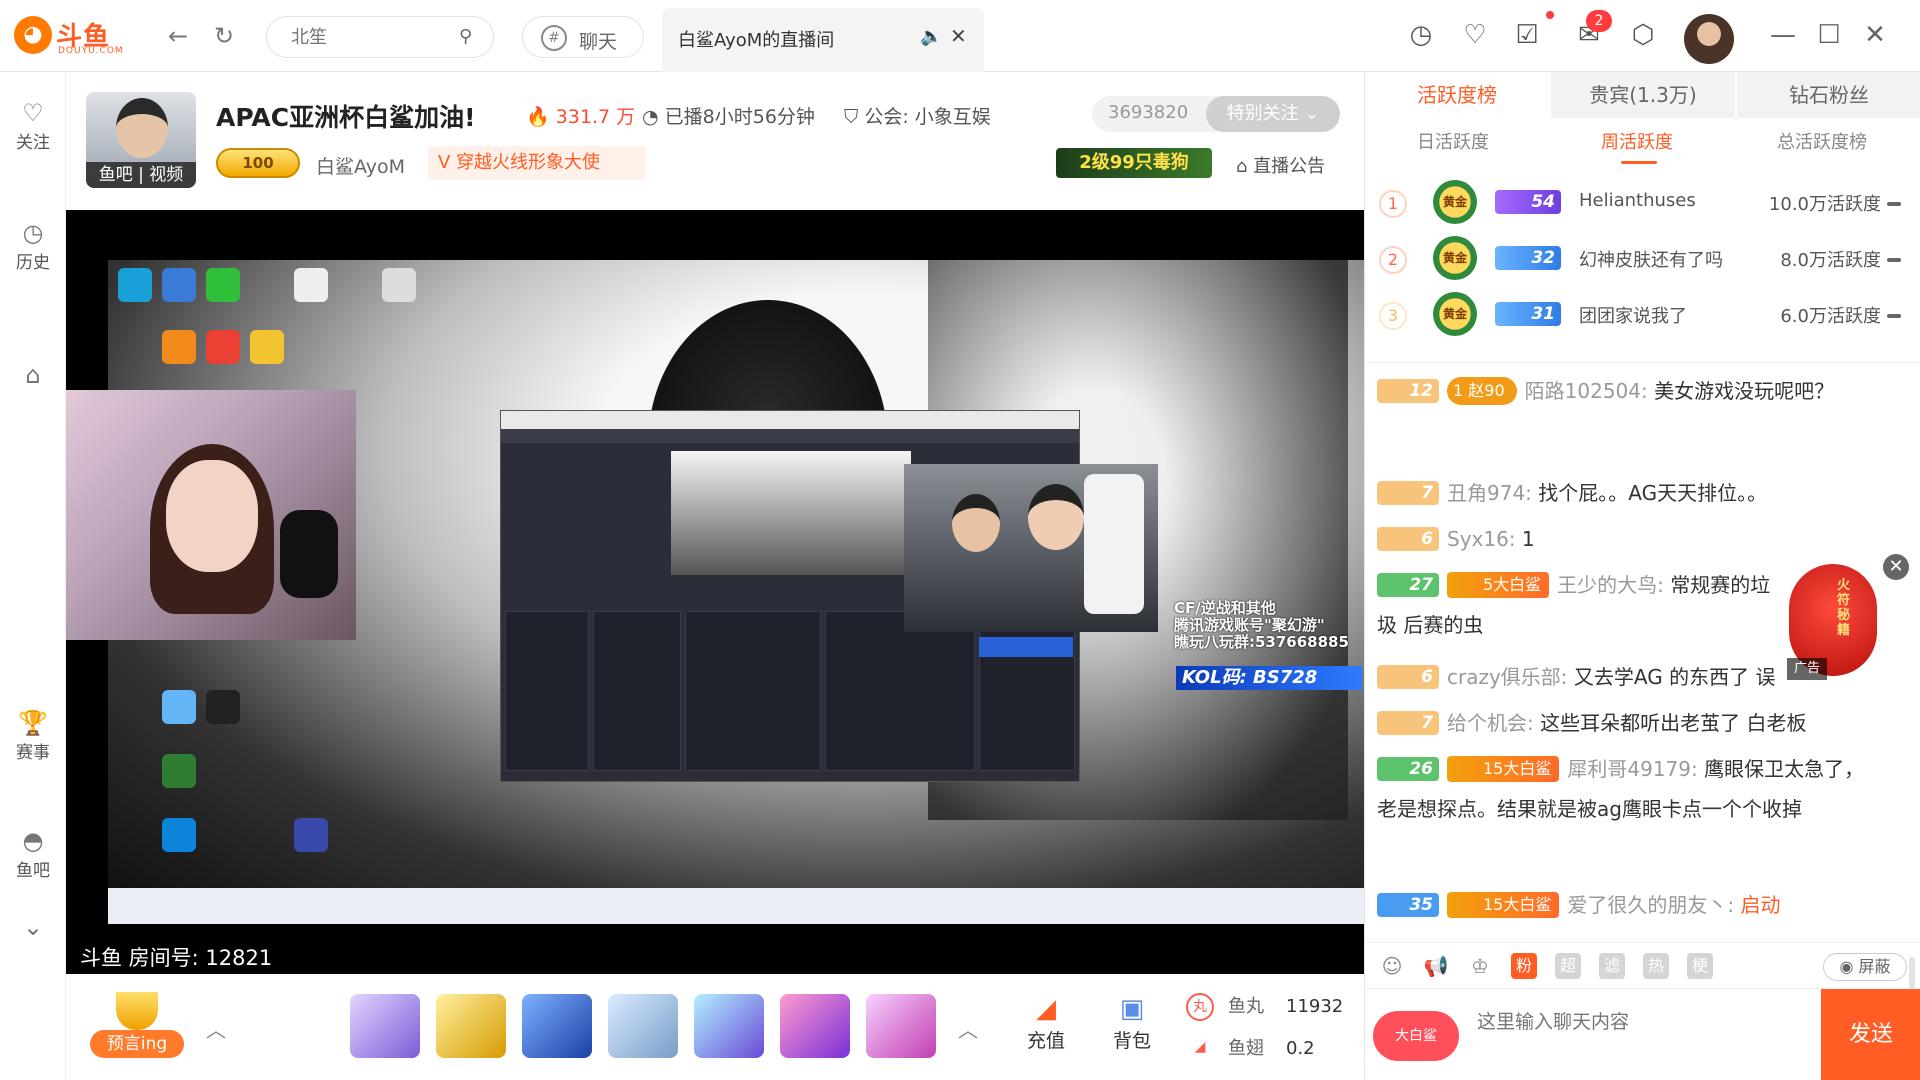  Describe the element at coordinates (470, 37) in the screenshot. I see `search-icon: ⚲` at that location.